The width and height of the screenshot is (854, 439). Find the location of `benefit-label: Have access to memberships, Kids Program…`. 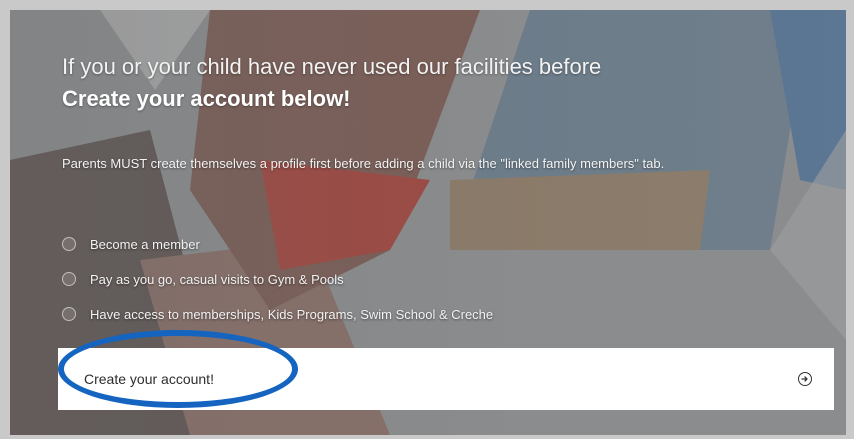

benefit-label: Have access to memberships, Kids Program… is located at coordinates (292, 314).